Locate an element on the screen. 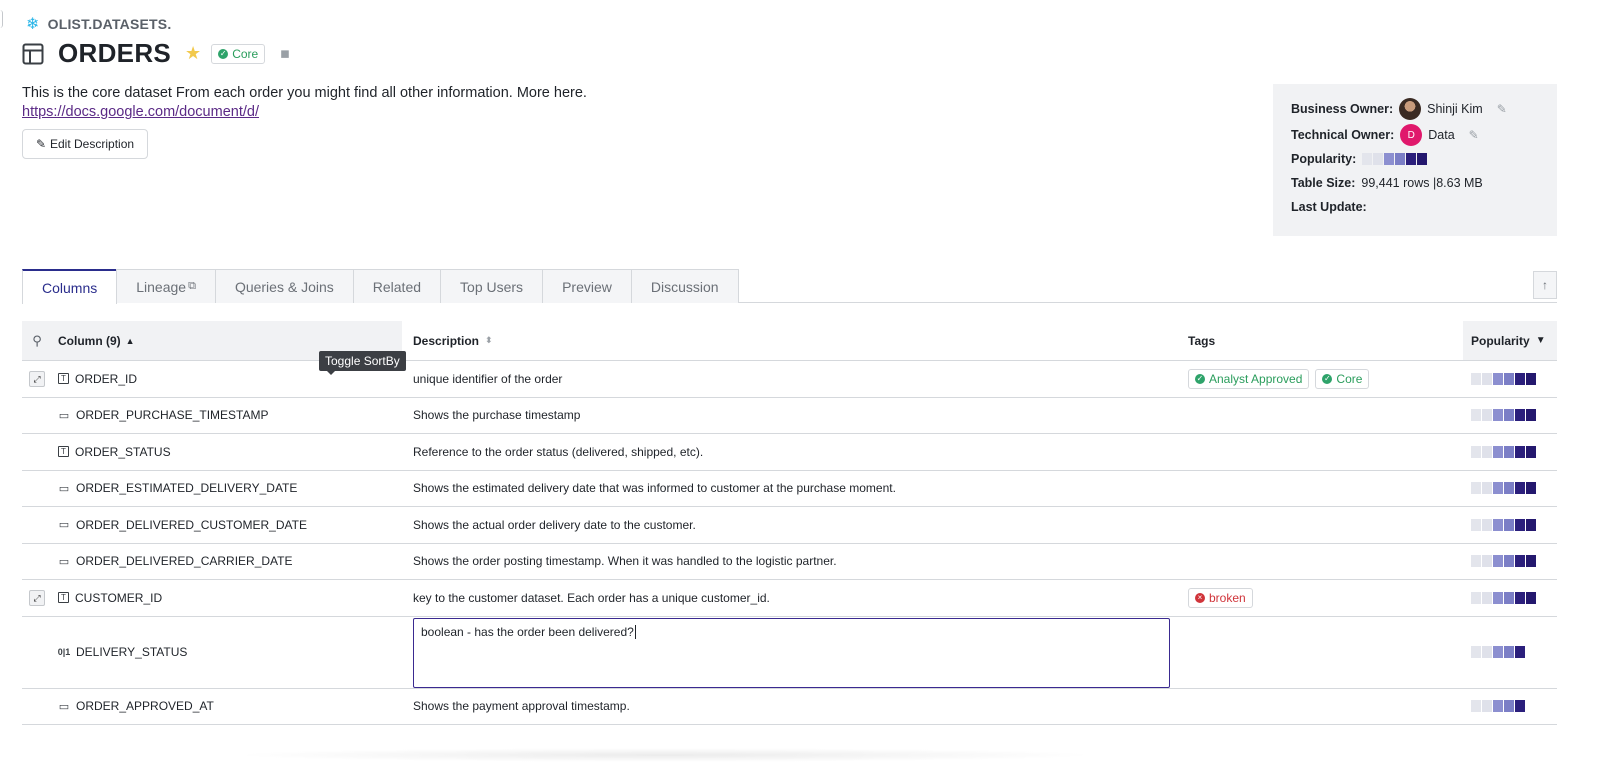  boolean-type-icon: 0|1 is located at coordinates (64, 652).